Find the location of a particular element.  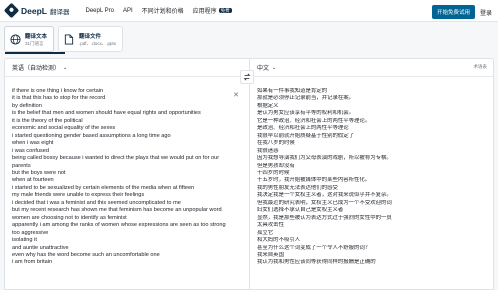

target-text-line: 我很迷惑 is located at coordinates (268, 150).